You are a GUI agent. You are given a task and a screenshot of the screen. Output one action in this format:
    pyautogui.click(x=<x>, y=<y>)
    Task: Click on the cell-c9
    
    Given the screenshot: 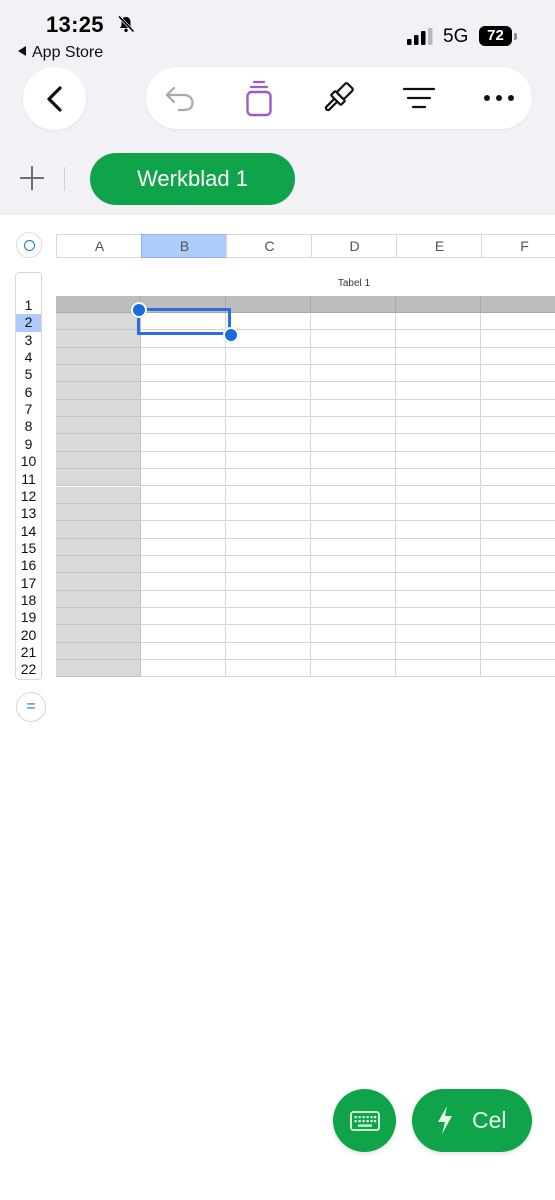 What is the action you would take?
    pyautogui.click(x=268, y=443)
    